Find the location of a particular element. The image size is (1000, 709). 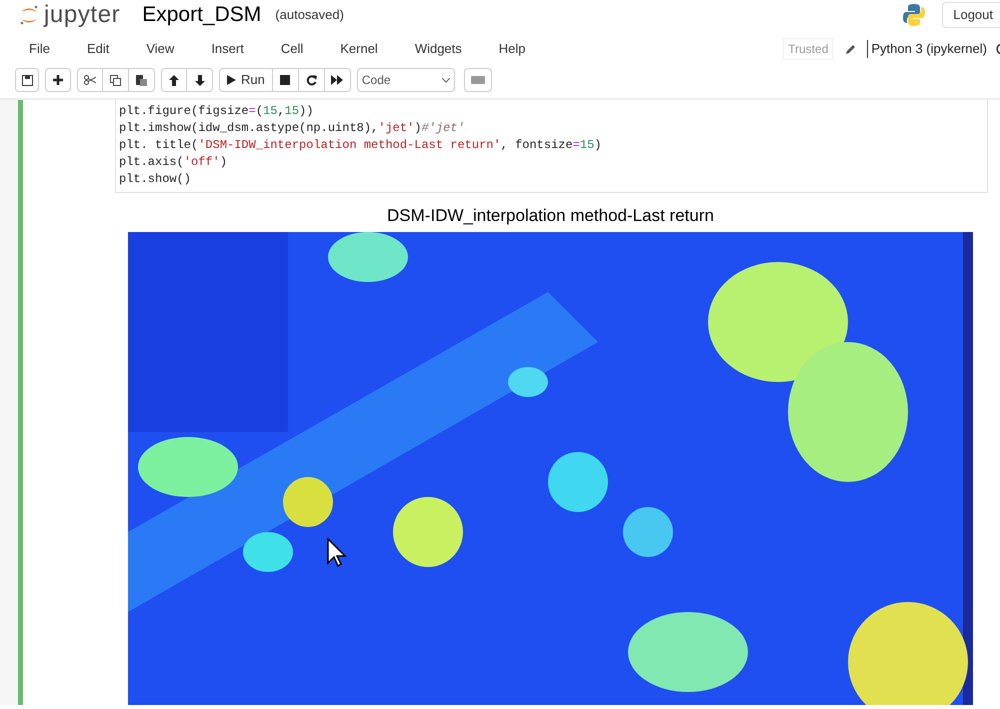

paste-icon is located at coordinates (141, 80).